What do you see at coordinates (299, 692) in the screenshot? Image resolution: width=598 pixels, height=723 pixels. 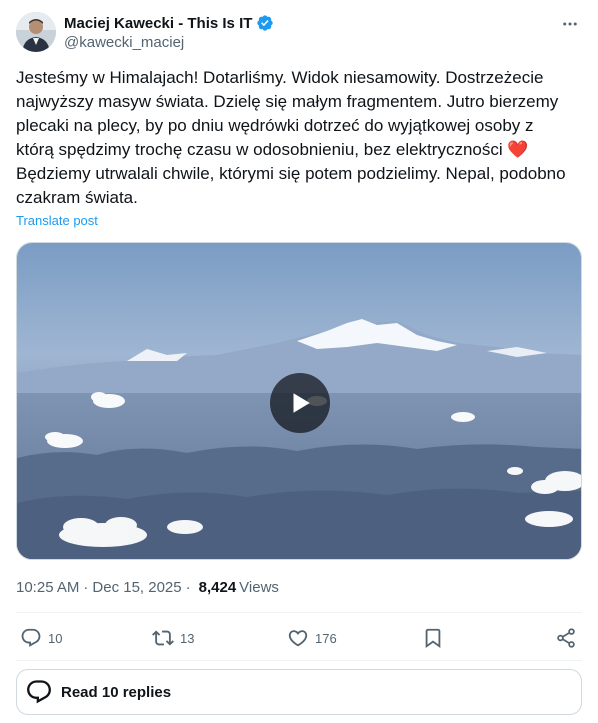 I see `read-replies-button: Read 10 replies` at bounding box center [299, 692].